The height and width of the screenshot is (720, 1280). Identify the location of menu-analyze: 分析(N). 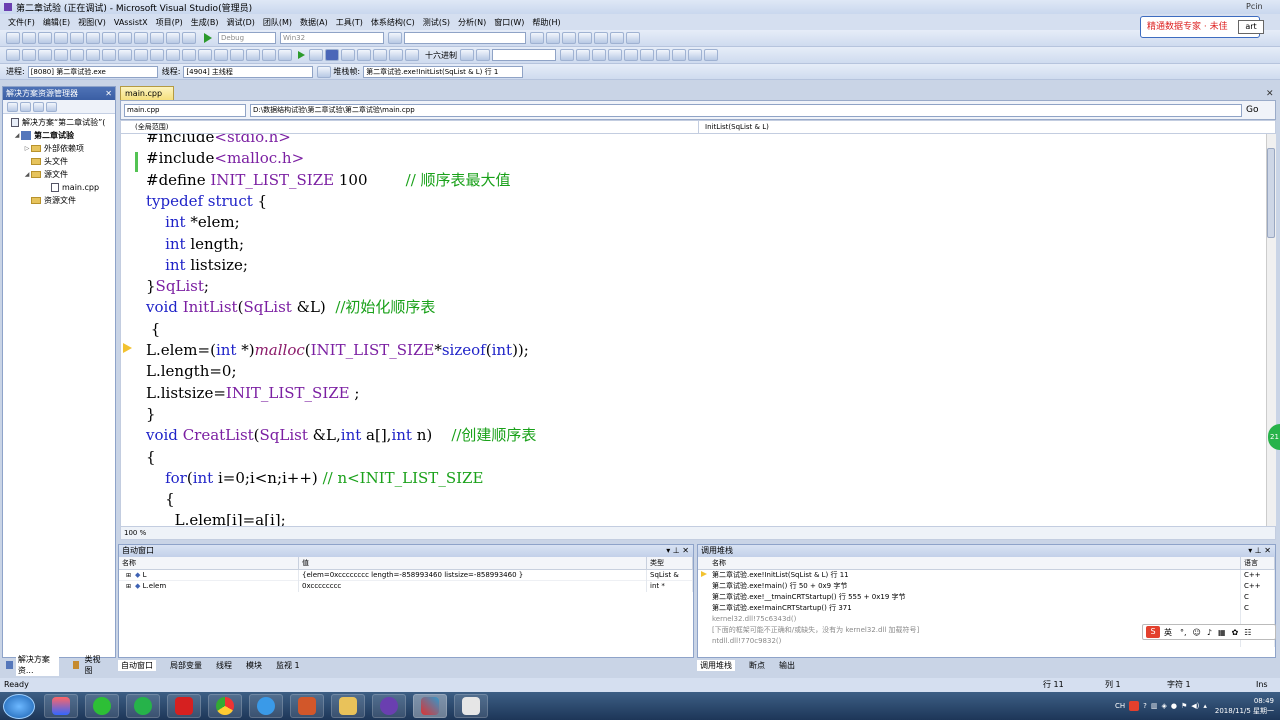
(472, 22).